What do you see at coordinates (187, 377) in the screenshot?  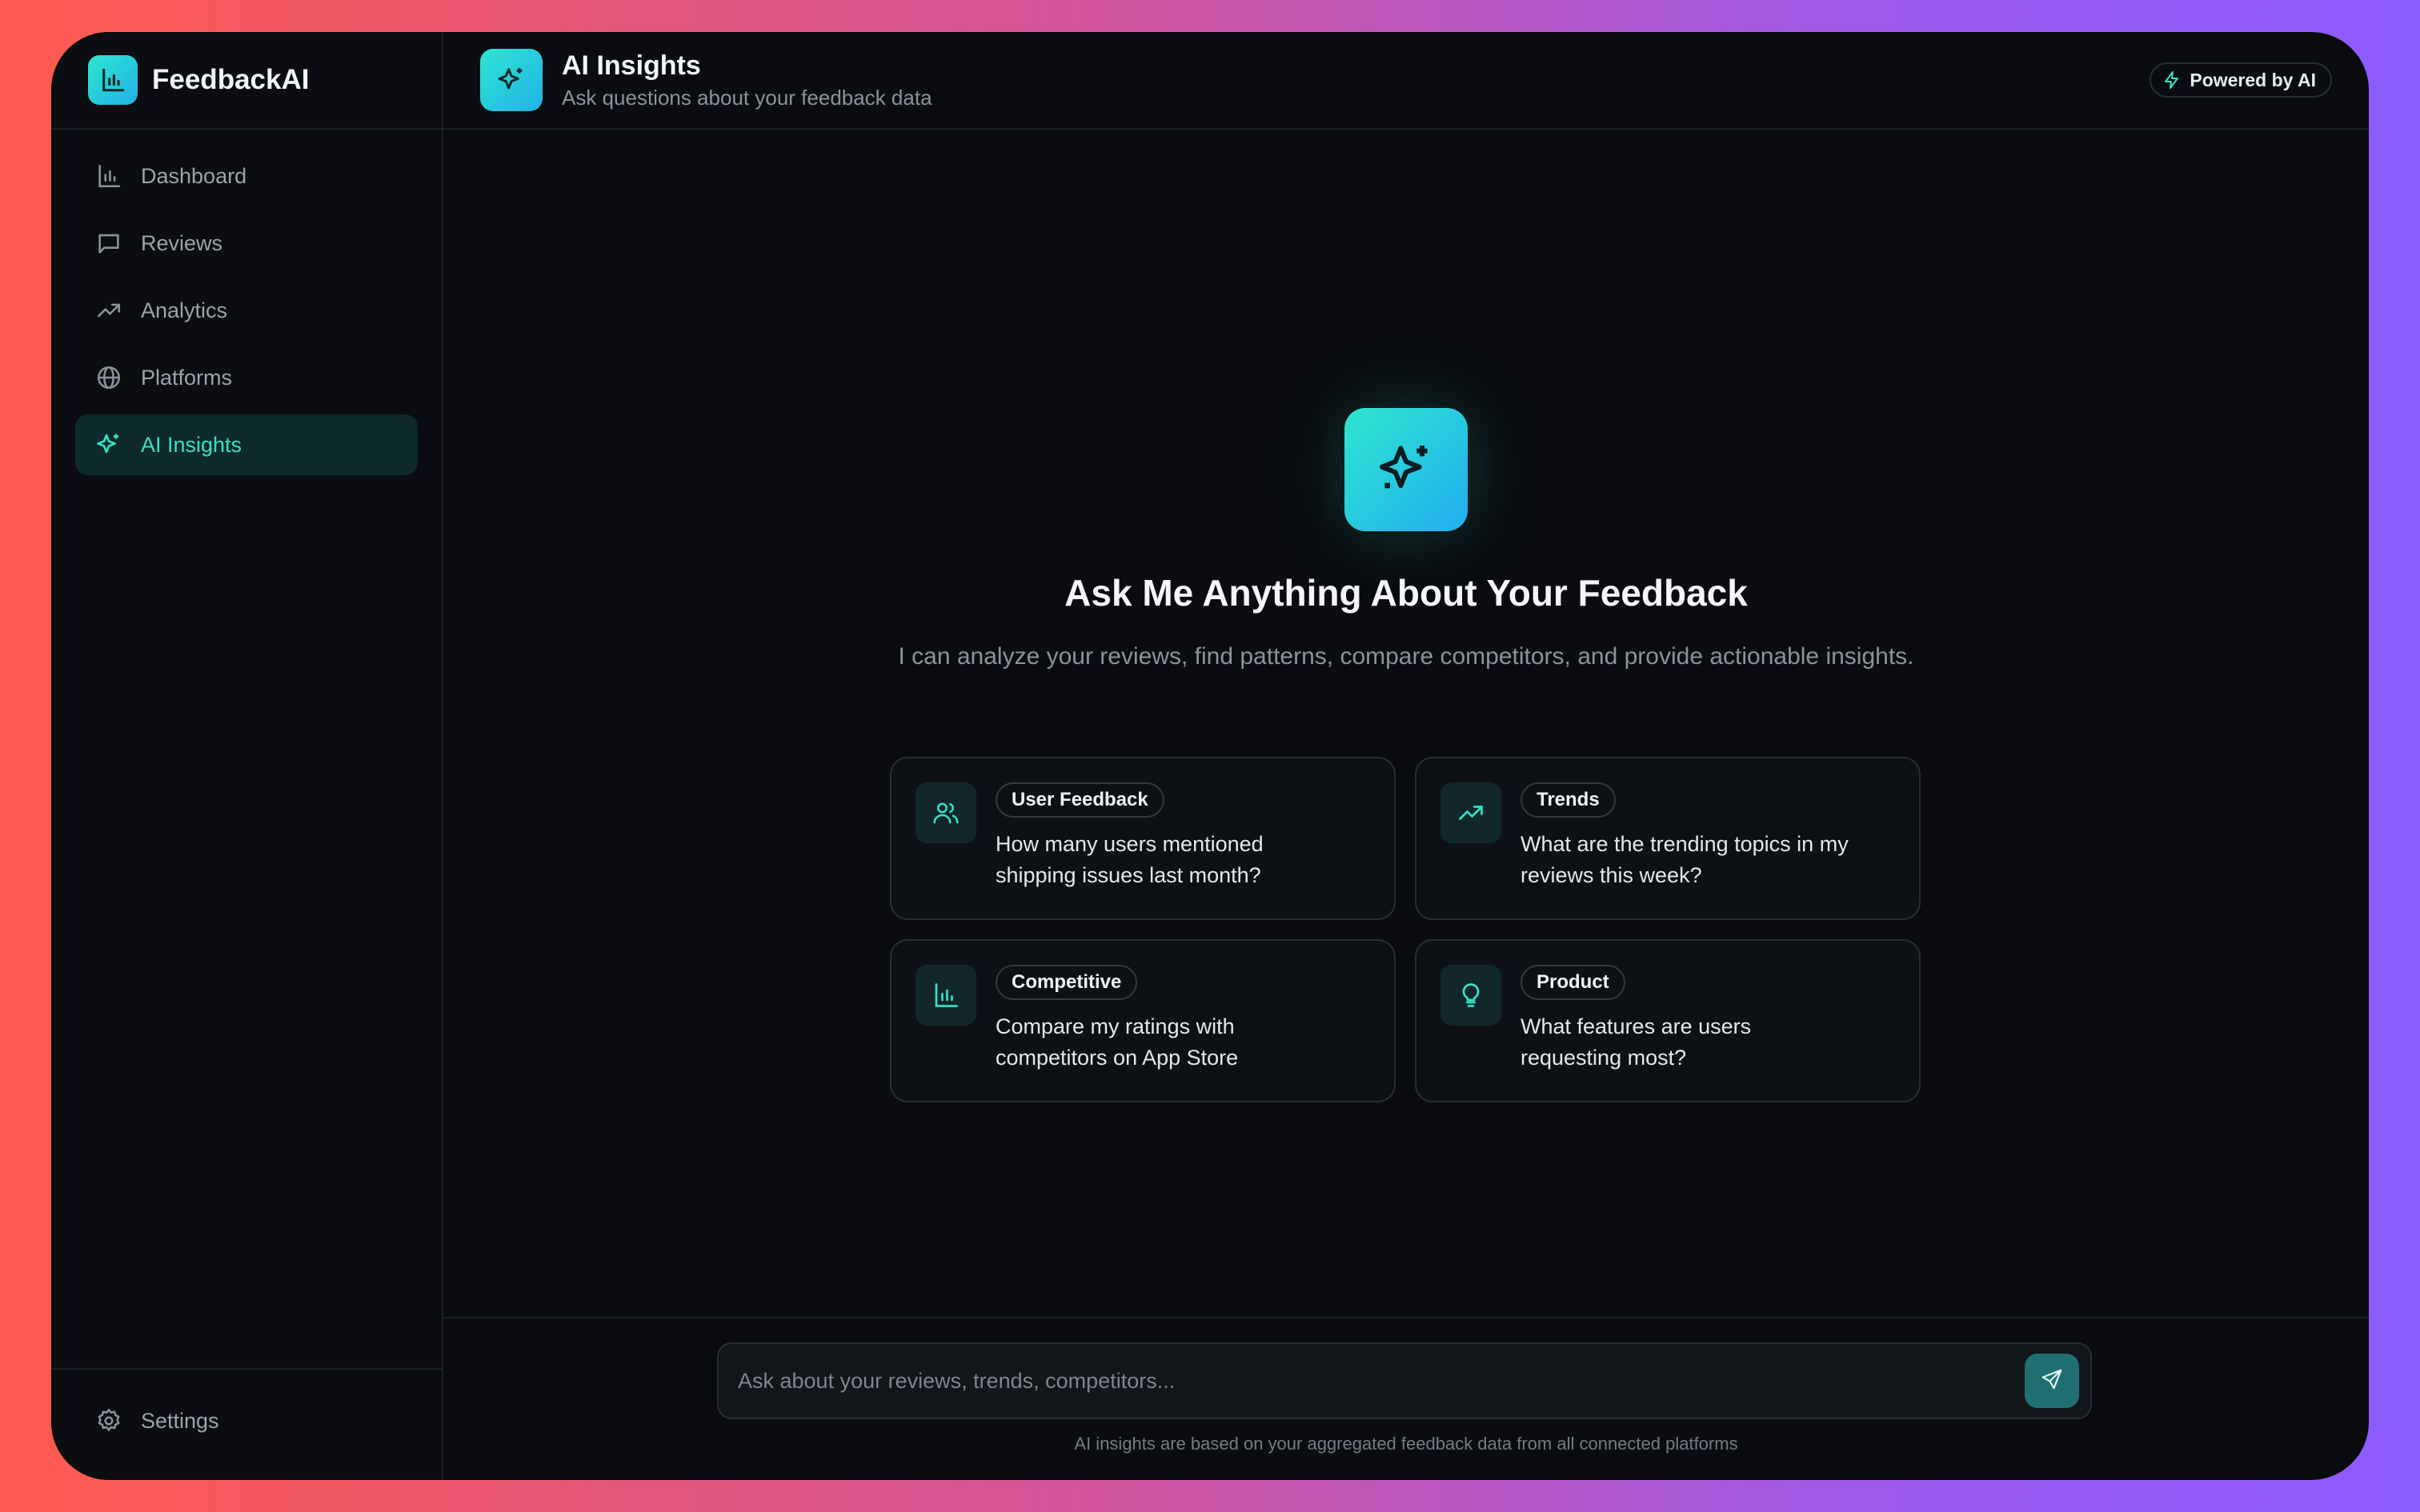 I see `sidebar-item-label: Platforms` at bounding box center [187, 377].